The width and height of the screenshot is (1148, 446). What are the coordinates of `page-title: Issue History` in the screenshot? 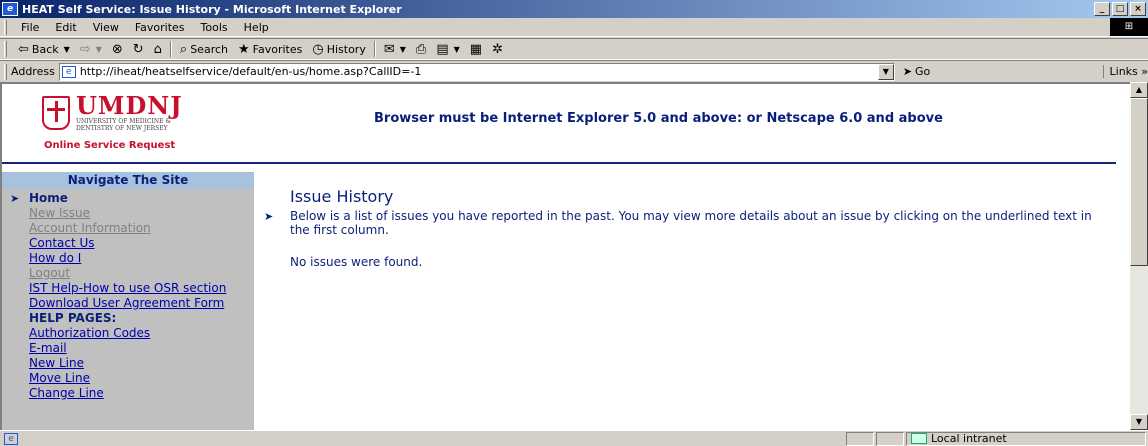 It's located at (342, 196).